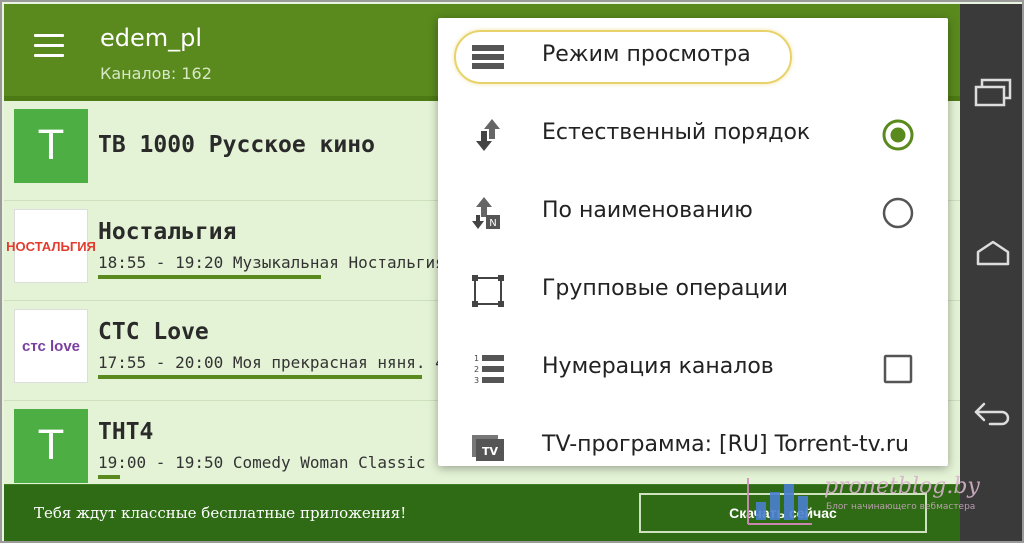  I want to click on sort-natural-icon, so click(488, 135).